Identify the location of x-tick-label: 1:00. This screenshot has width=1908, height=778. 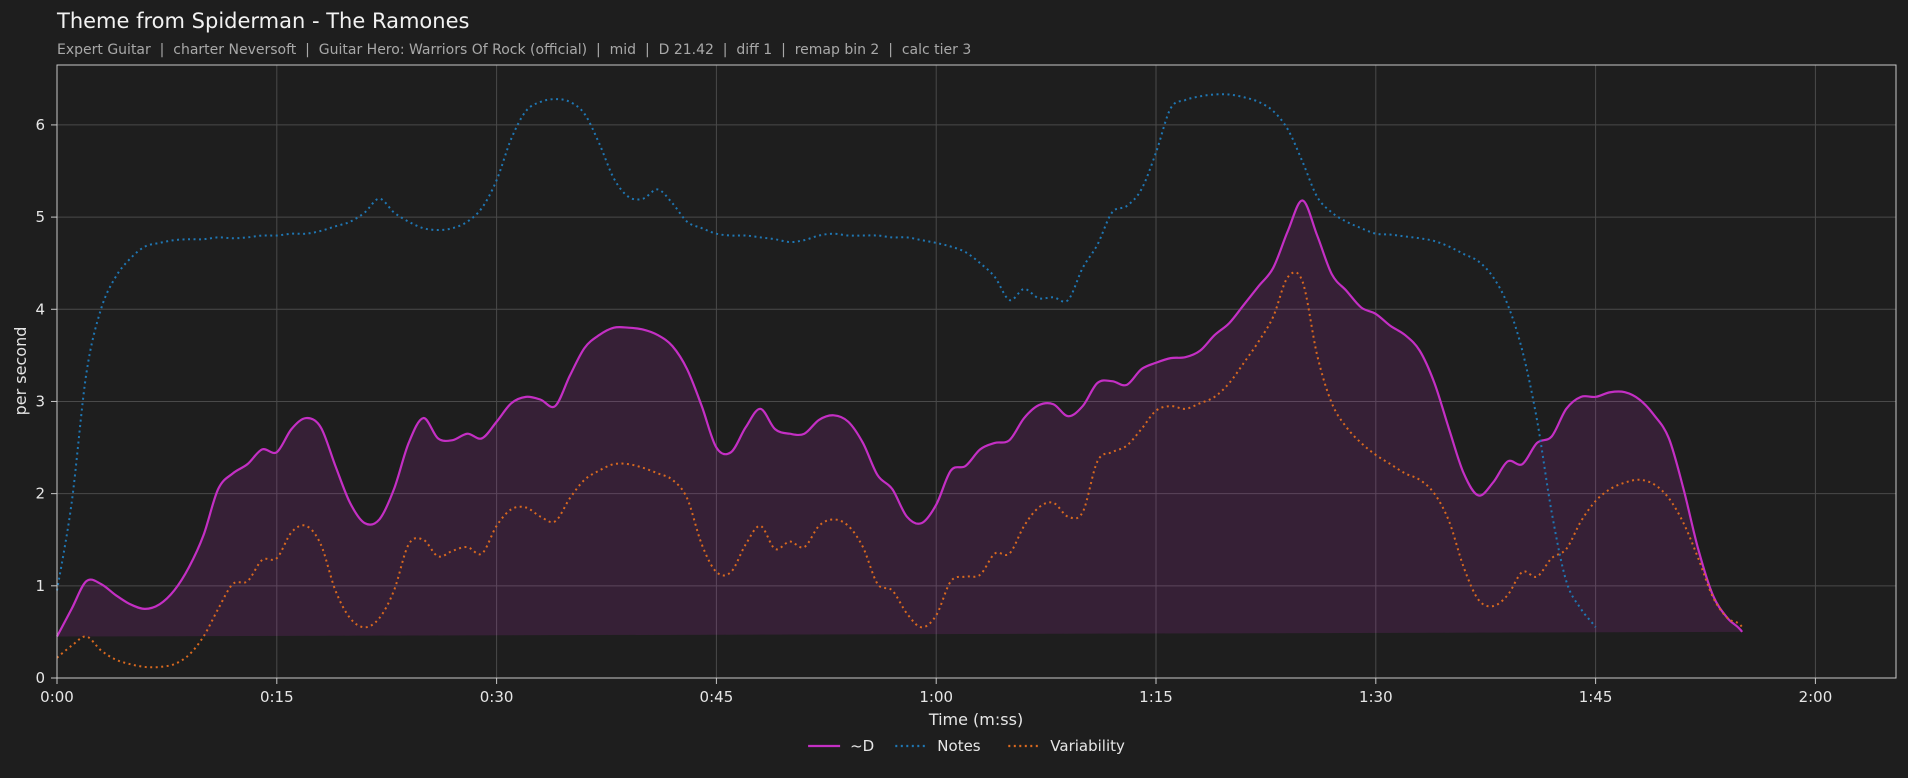
(936, 697).